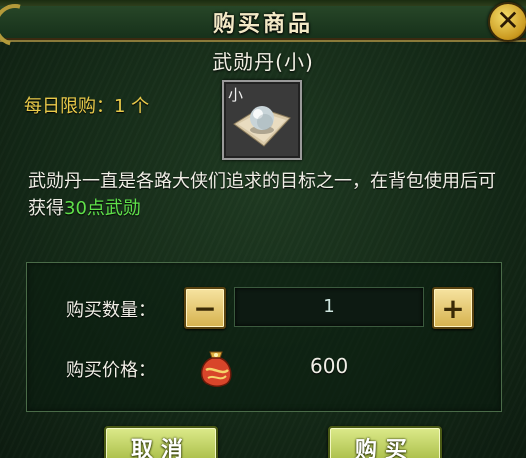  I want to click on item-icon-slot: 小, so click(262, 120).